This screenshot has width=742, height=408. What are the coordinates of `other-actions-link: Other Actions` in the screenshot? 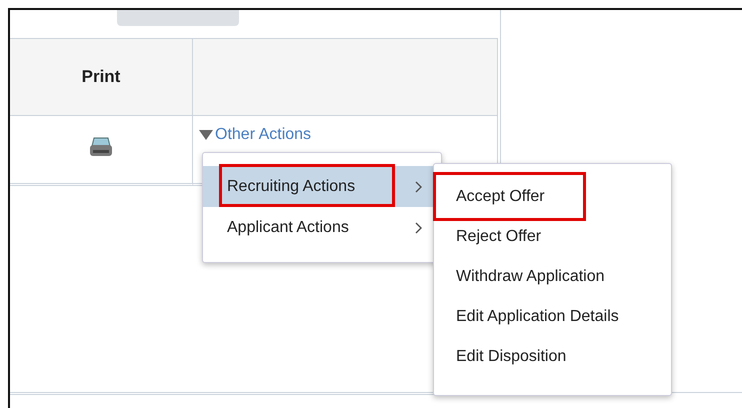 It's located at (255, 135).